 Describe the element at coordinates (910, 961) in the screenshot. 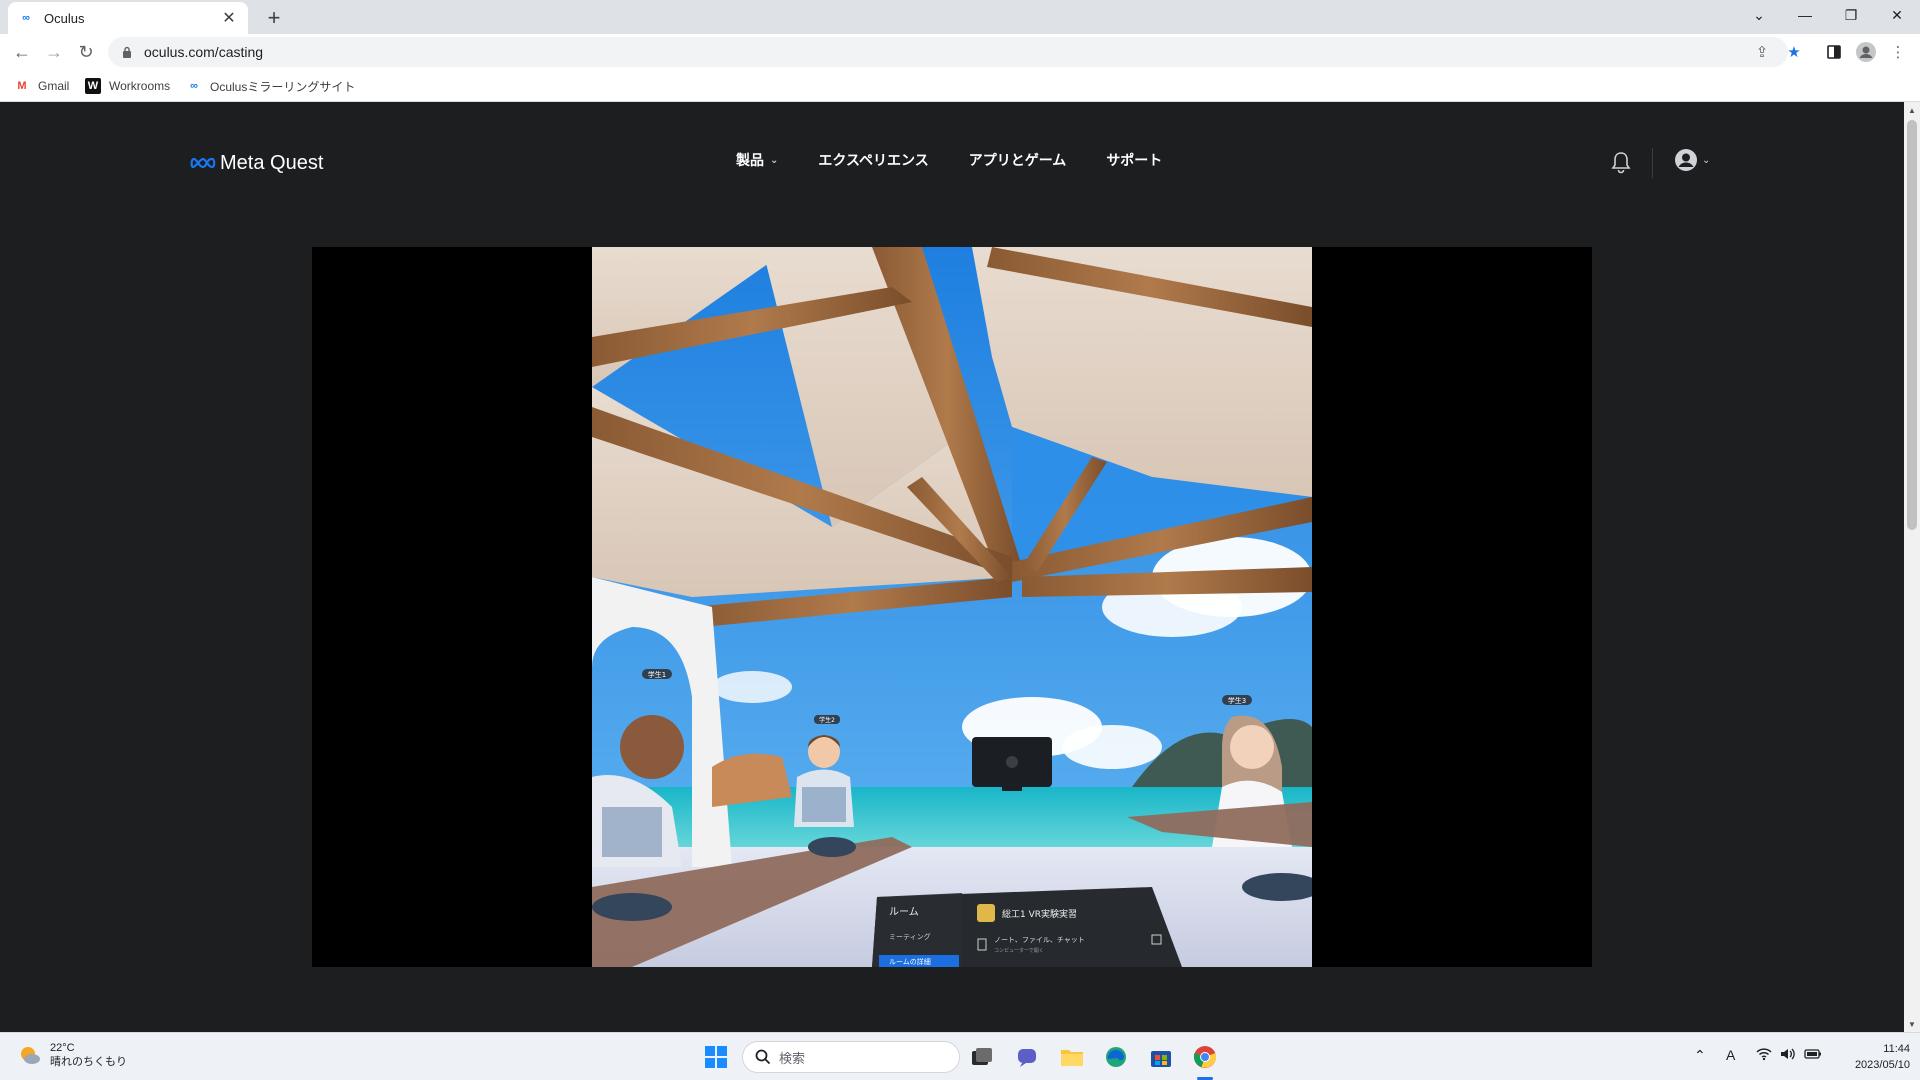

I see `panel-menu-item: ルームの詳細` at that location.